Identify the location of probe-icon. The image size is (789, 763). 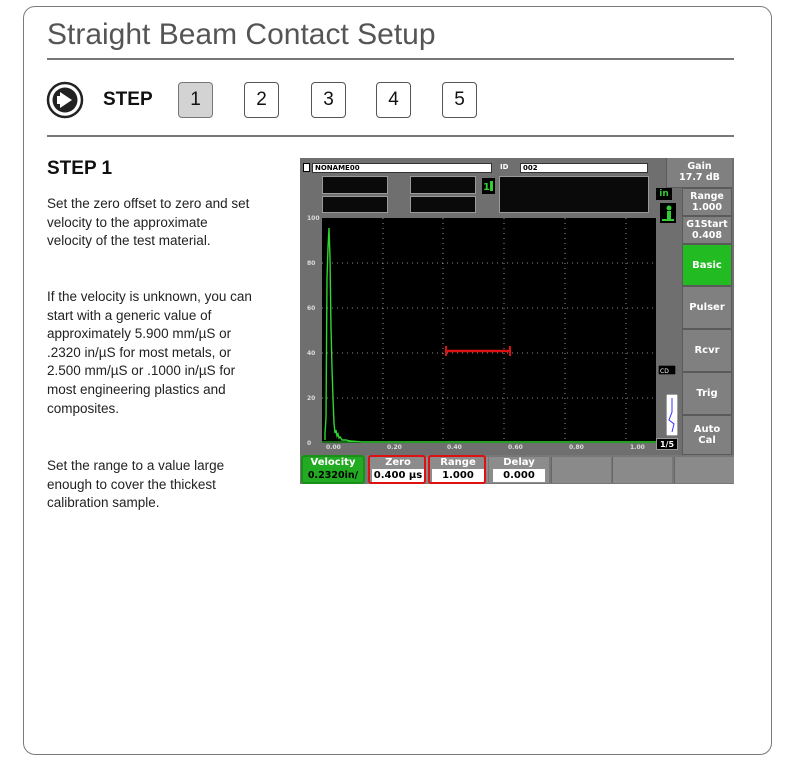
(668, 213).